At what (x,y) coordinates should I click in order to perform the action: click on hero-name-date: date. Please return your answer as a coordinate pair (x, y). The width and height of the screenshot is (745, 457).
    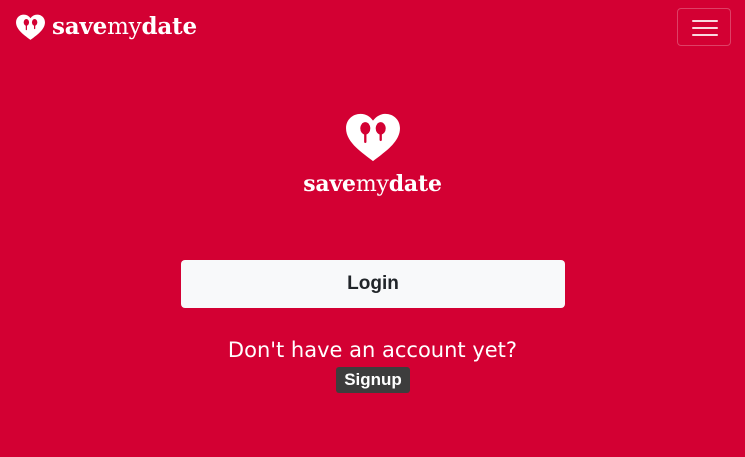
    Looking at the image, I should click on (415, 184).